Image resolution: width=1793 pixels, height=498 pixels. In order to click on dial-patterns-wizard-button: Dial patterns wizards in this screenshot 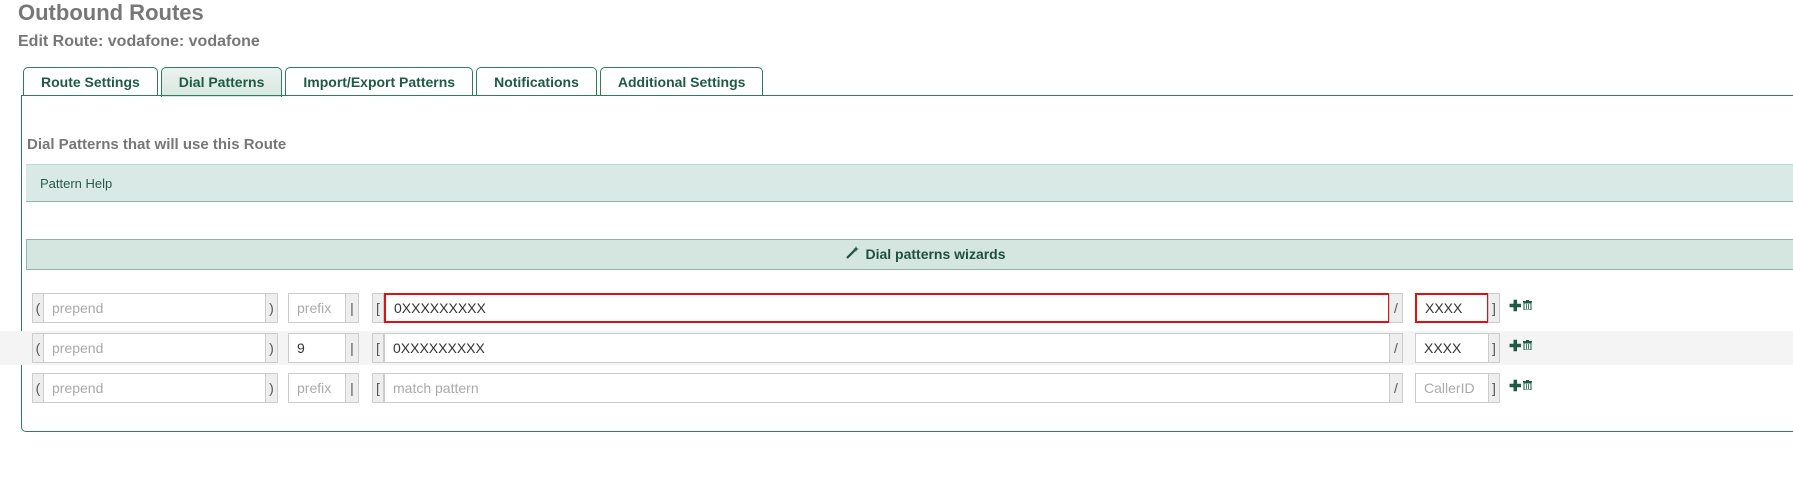, I will do `click(909, 254)`.